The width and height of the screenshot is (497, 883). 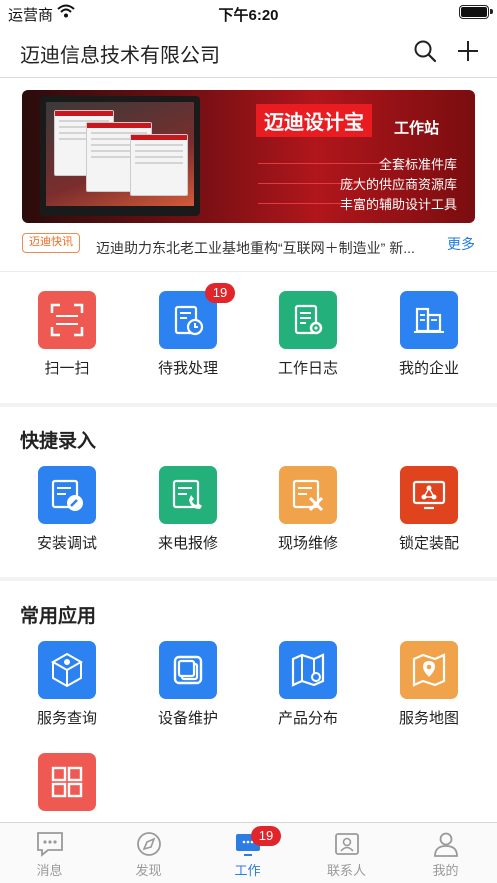 What do you see at coordinates (307, 368) in the screenshot?
I see `tile-label: 工作日志` at bounding box center [307, 368].